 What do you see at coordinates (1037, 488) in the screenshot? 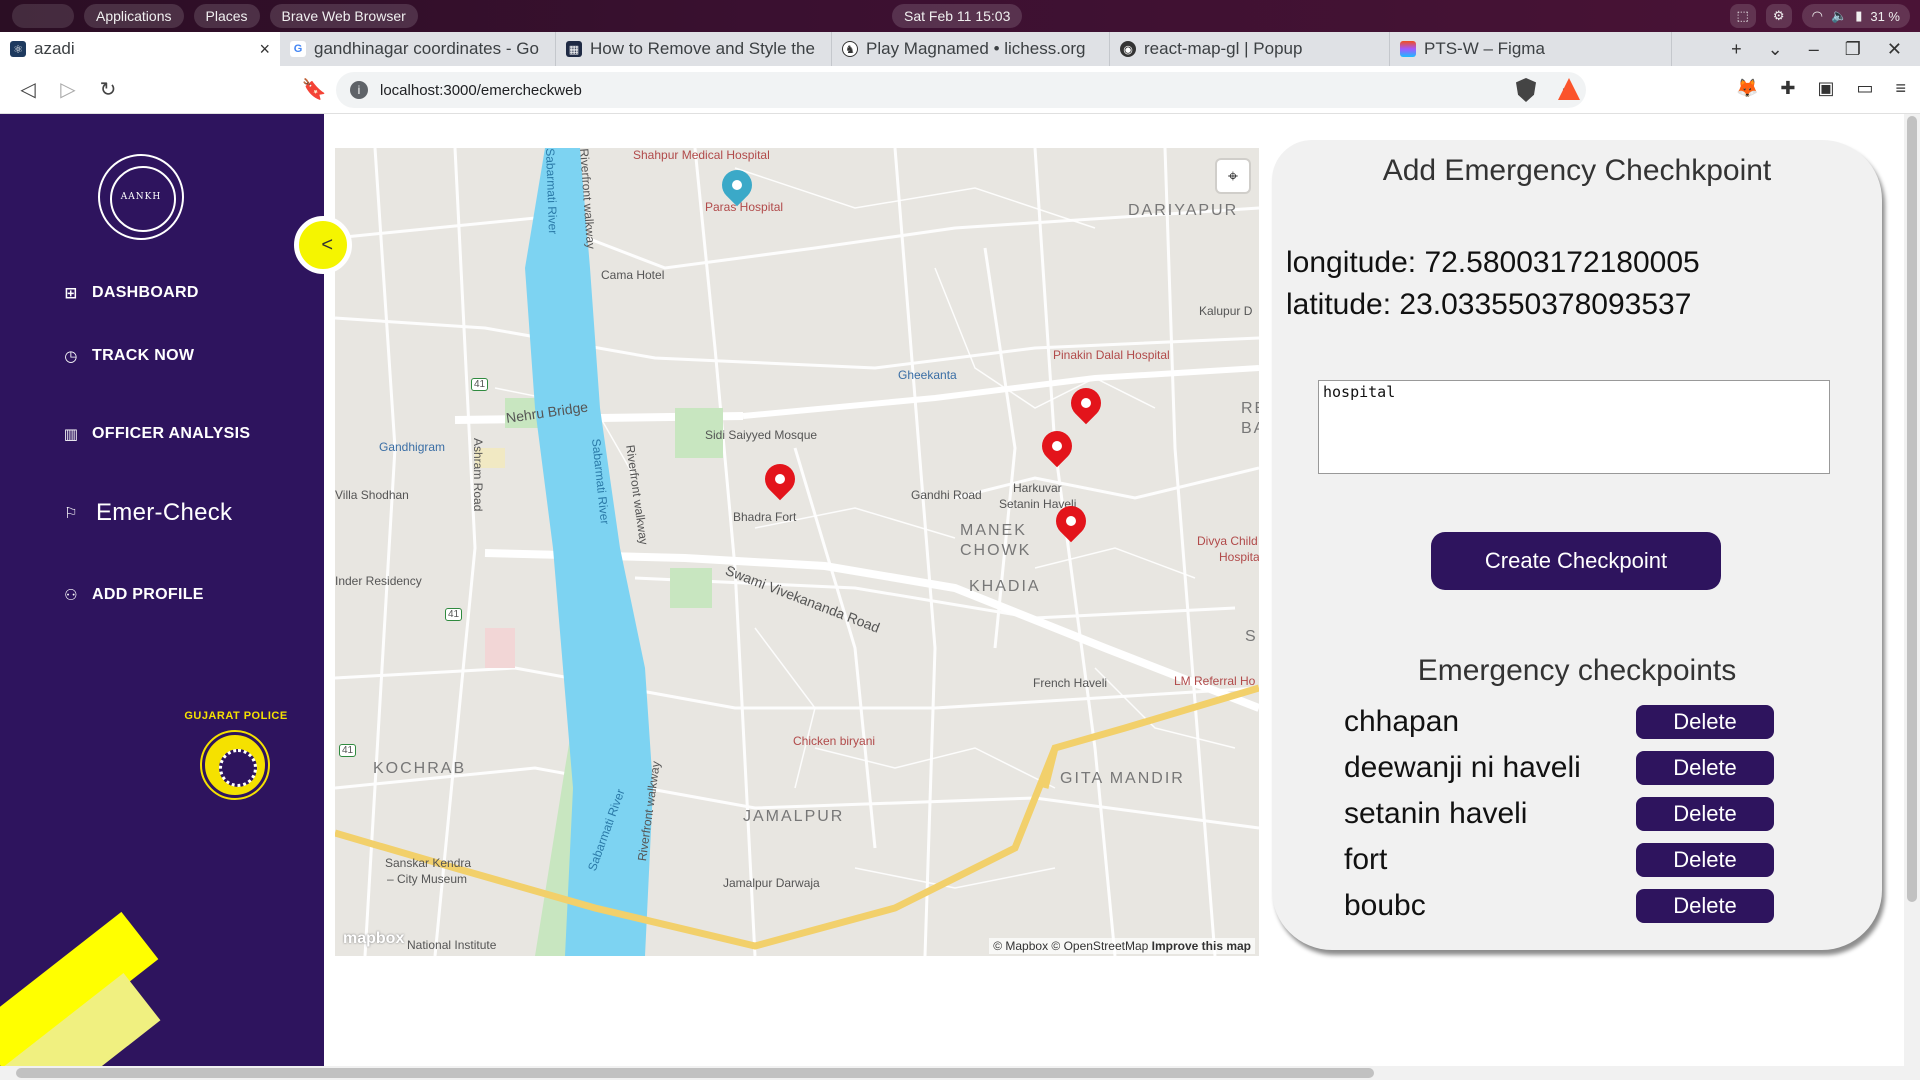
I see `map-label: Harkuvar` at bounding box center [1037, 488].